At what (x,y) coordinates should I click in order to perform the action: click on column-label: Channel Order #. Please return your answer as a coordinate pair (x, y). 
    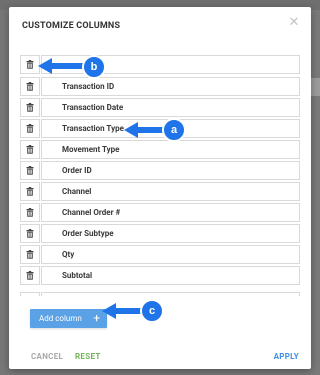
    Looking at the image, I should click on (91, 212).